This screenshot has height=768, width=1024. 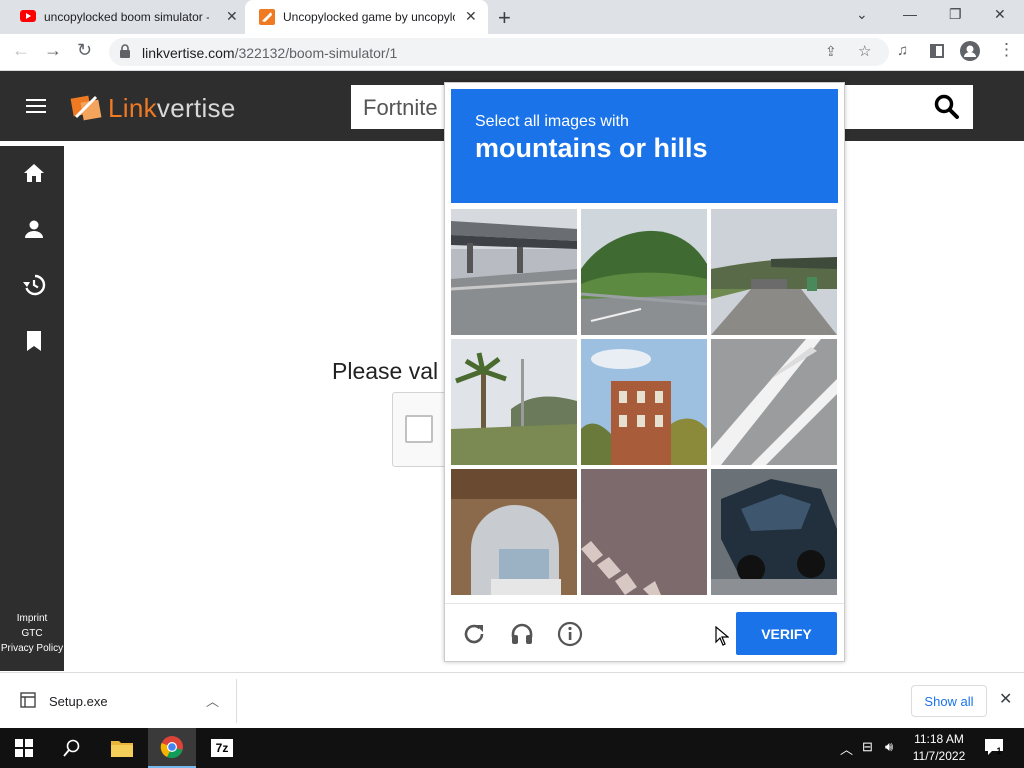 What do you see at coordinates (902, 50) in the screenshot?
I see `media-control-icon: ♫` at bounding box center [902, 50].